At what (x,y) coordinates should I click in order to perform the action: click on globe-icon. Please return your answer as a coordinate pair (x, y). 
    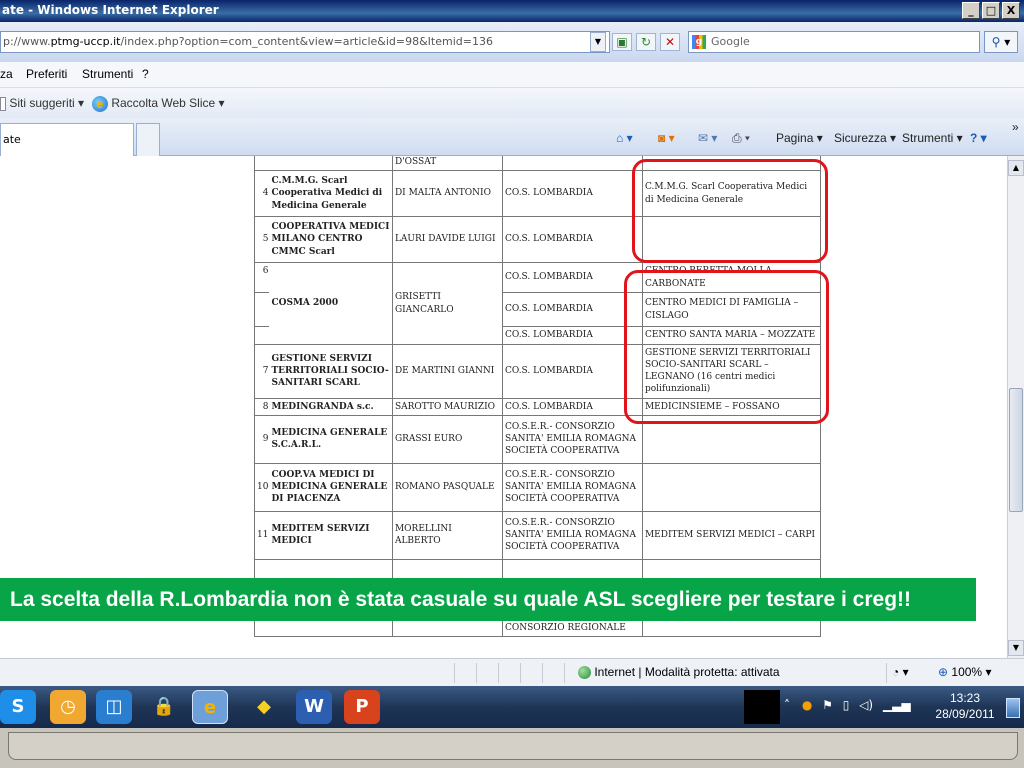
    Looking at the image, I should click on (584, 673).